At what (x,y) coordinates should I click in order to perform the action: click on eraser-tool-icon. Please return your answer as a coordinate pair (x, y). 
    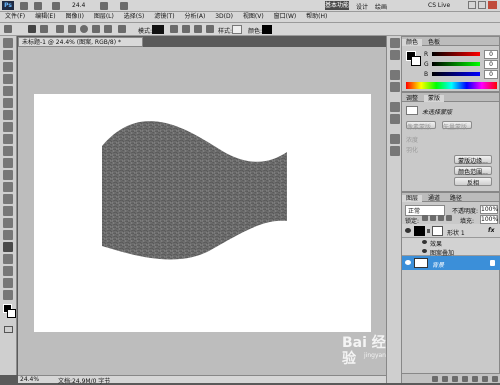
    Looking at the image, I should click on (8, 163).